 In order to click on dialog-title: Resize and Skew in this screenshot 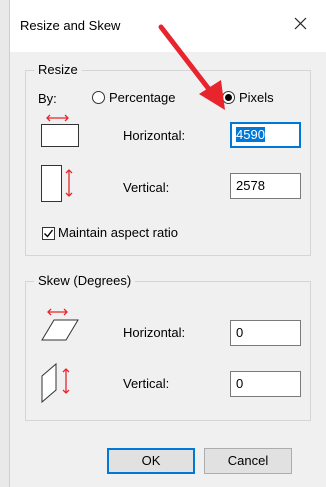, I will do `click(70, 25)`.